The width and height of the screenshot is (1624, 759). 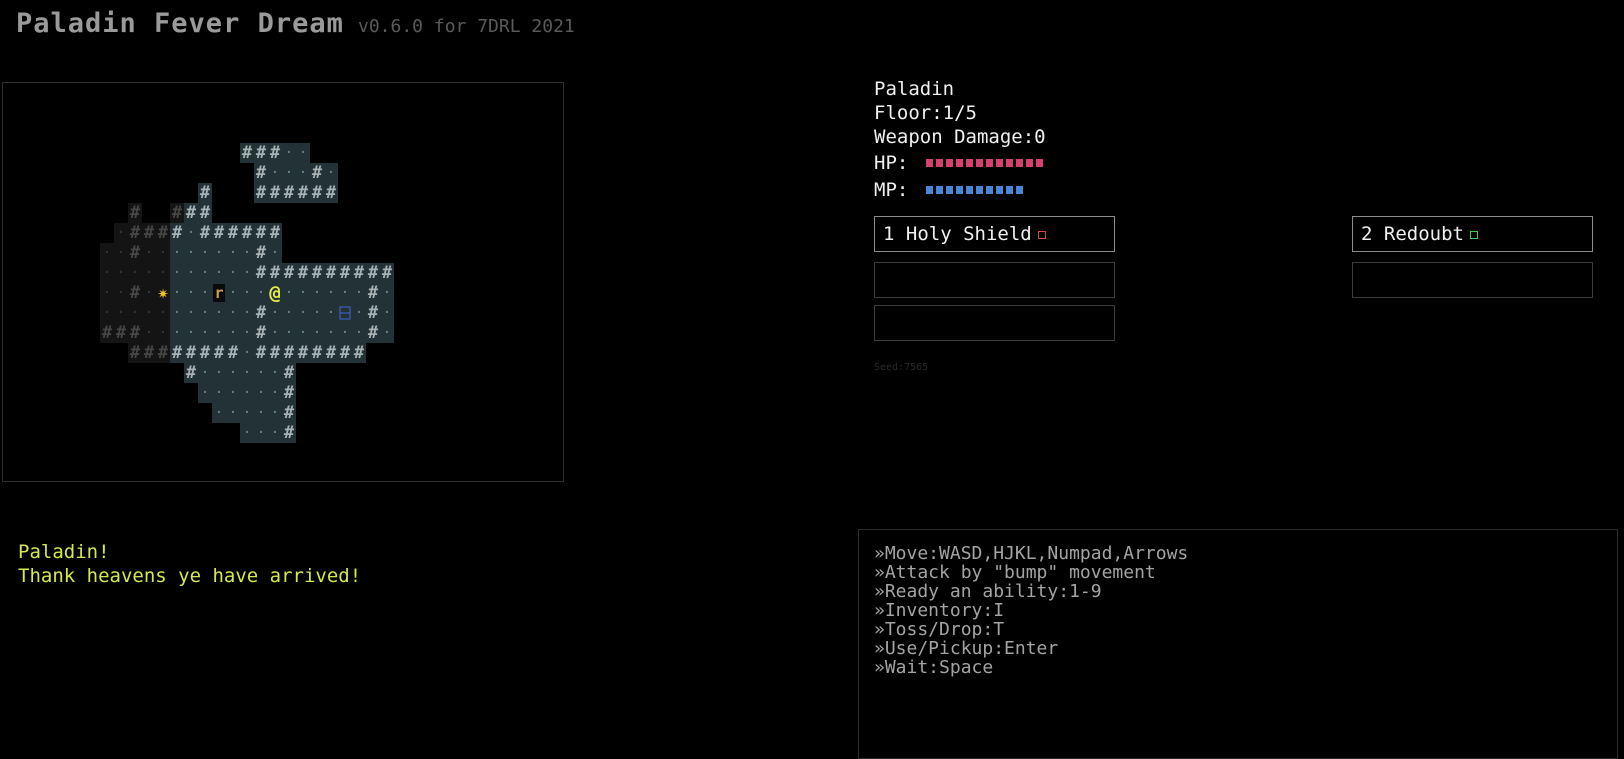 I want to click on character-name: Paladin, so click(x=914, y=89).